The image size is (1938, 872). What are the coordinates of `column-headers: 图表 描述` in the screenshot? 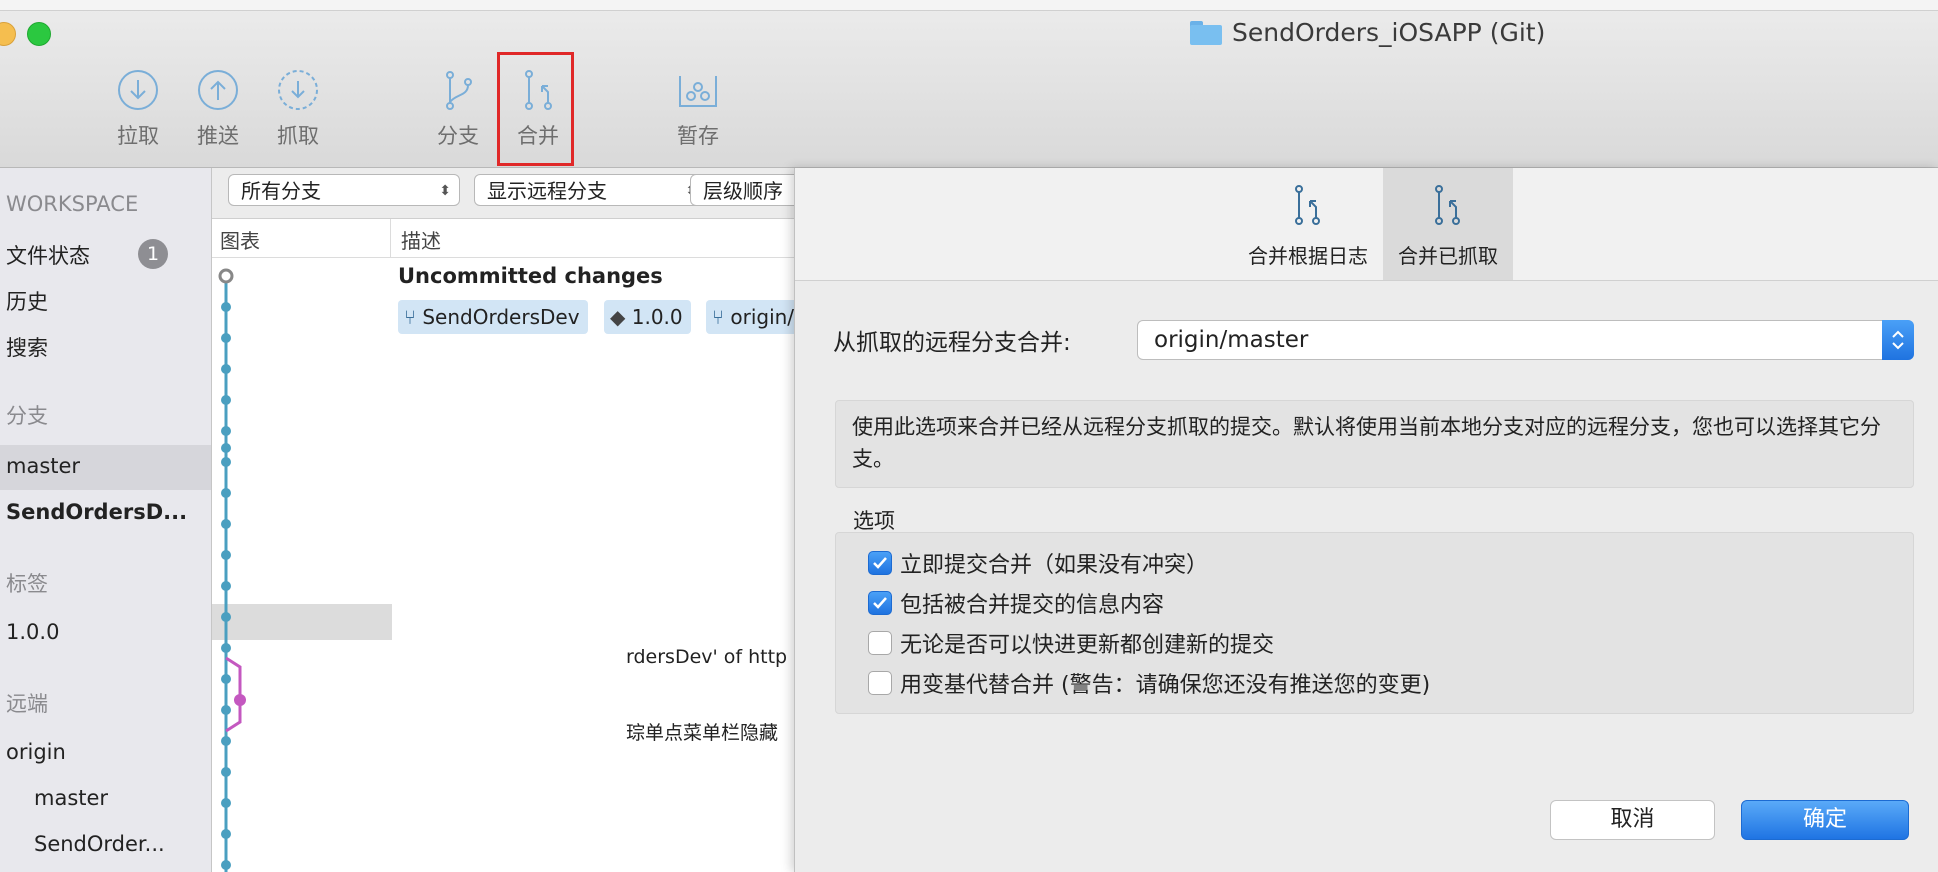 It's located at (505, 238).